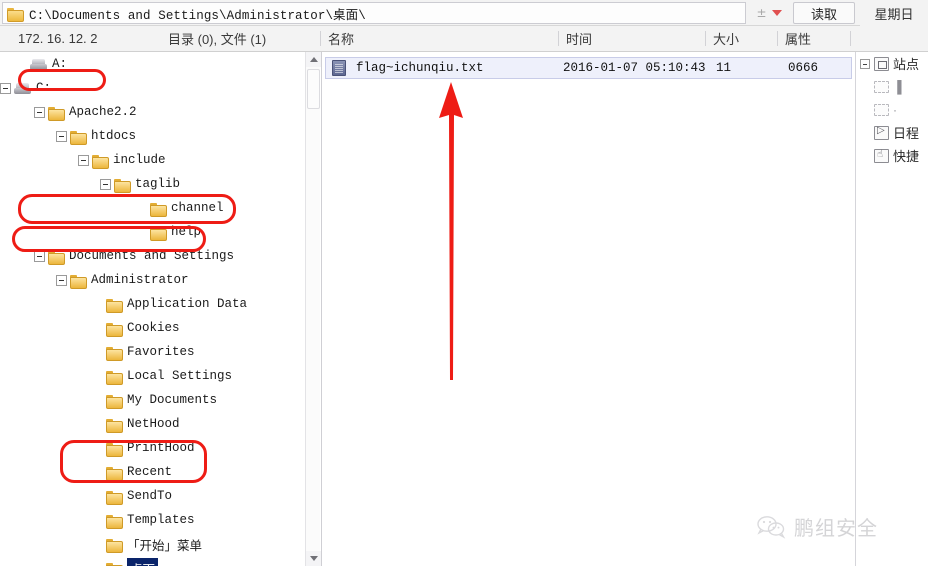 Image resolution: width=928 pixels, height=566 pixels. Describe the element at coordinates (817, 526) in the screenshot. I see `watermark: 鹏组安全` at that location.